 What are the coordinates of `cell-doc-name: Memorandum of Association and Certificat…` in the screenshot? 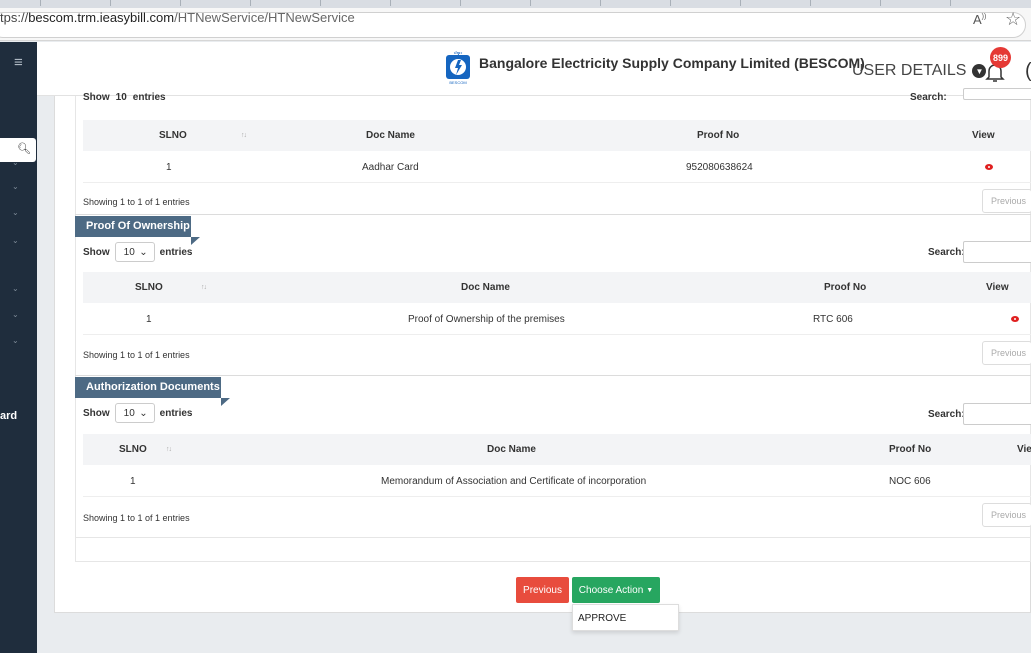 It's located at (514, 481).